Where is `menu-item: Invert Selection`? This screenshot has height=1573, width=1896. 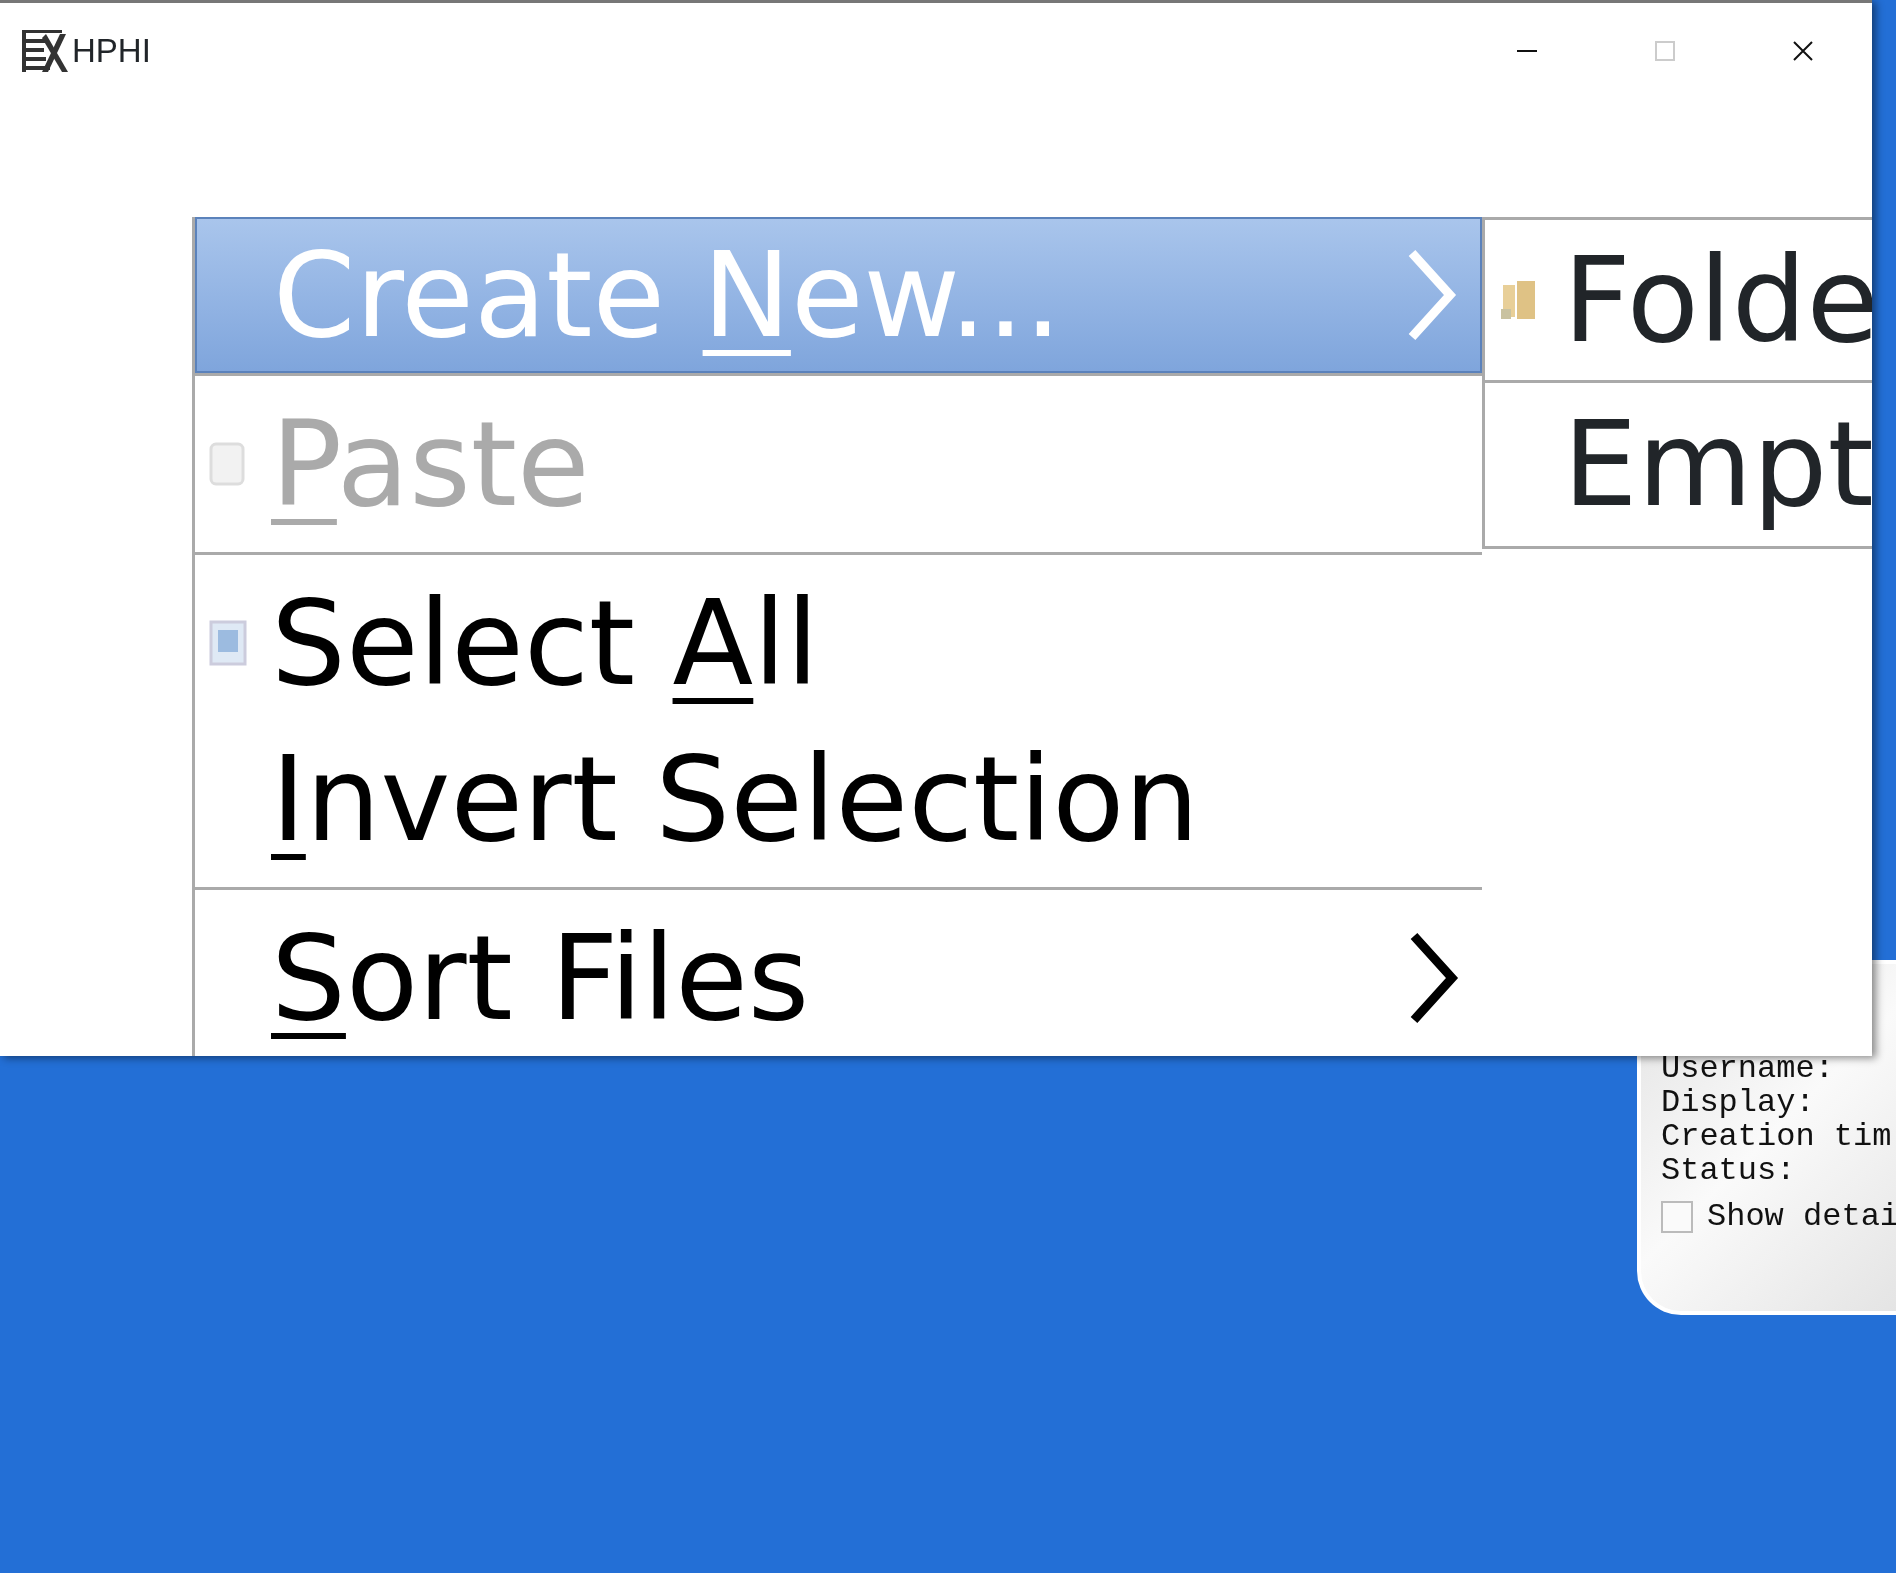
menu-item: Invert Selection is located at coordinates (838, 799).